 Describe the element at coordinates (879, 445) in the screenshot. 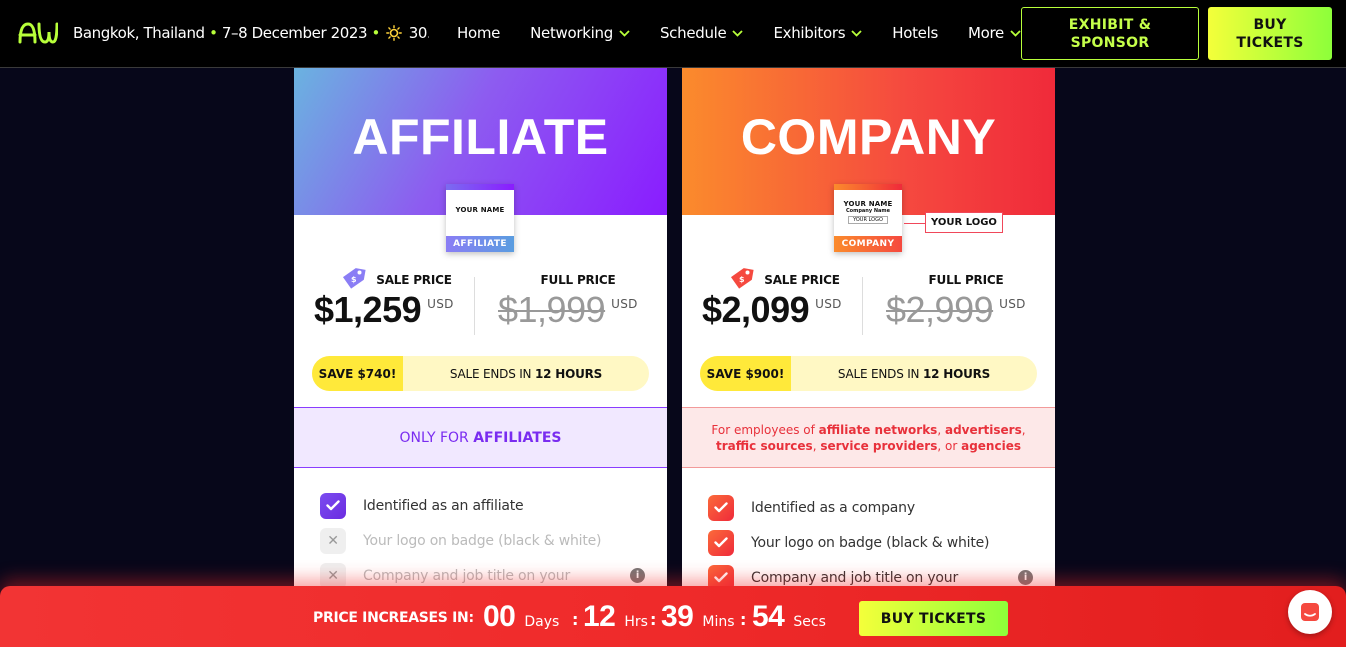

I see `audience-highlight: service providers` at that location.